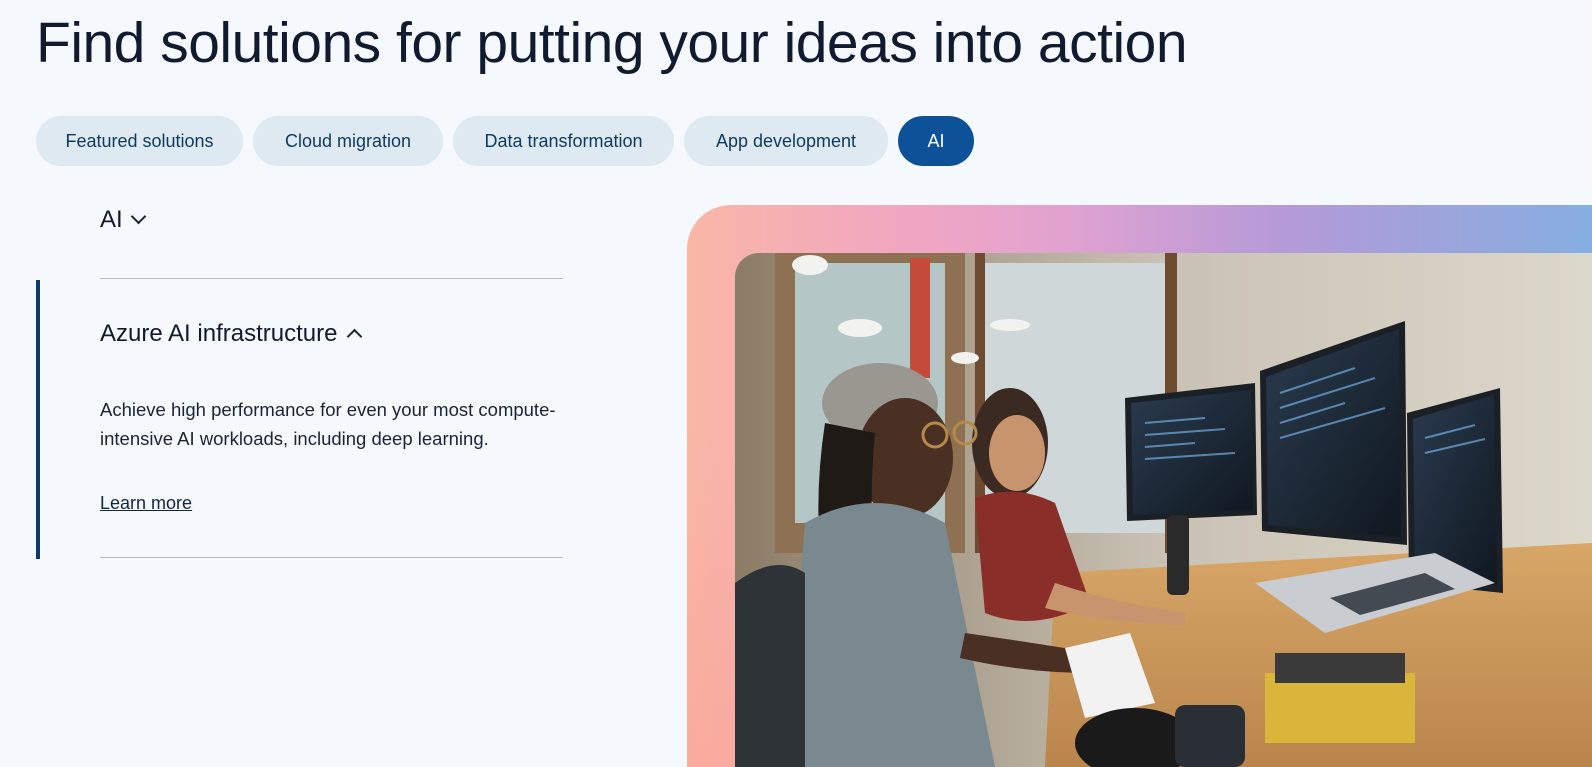 The height and width of the screenshot is (767, 1592). Describe the element at coordinates (38, 419) in the screenshot. I see `active-accent-bar` at that location.